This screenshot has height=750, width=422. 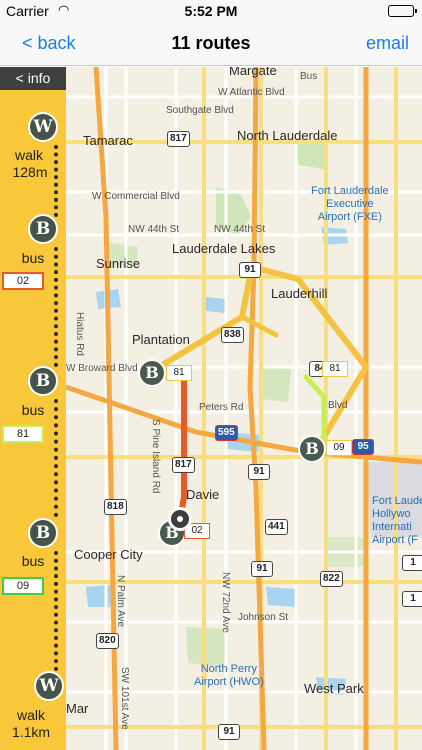 I want to click on status-time: 5:52 PM, so click(x=211, y=11).